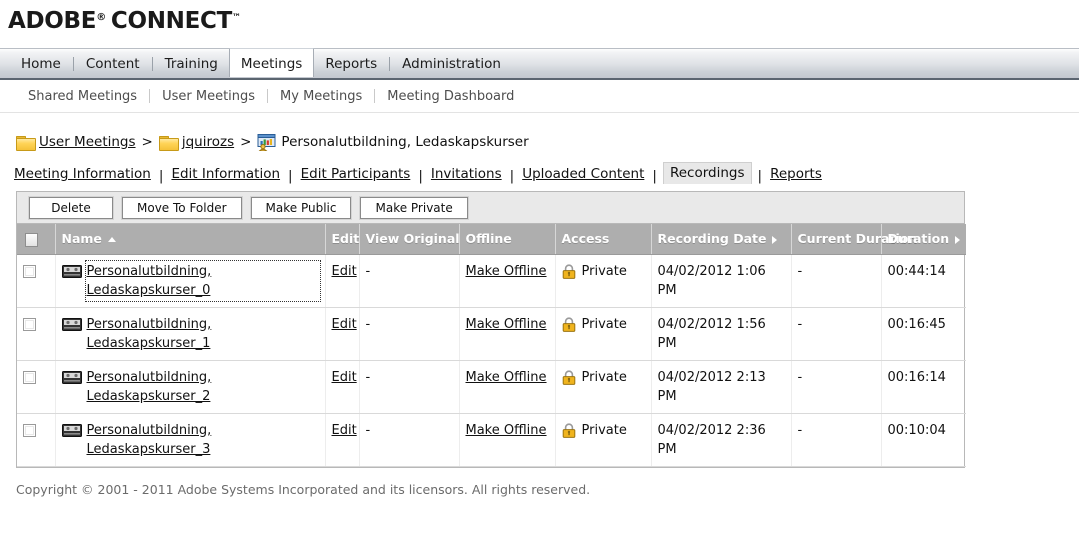  Describe the element at coordinates (356, 174) in the screenshot. I see `object-tab-edit-participants: Edit Participants` at that location.